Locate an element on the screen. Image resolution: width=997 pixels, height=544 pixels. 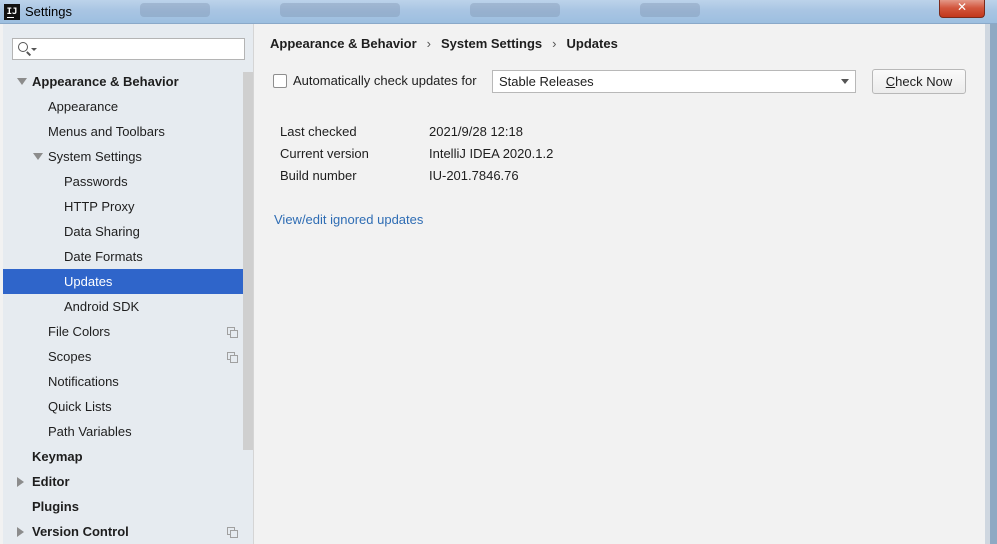
sidebar-item-path-variables: Path Variables is located at coordinates (128, 431).